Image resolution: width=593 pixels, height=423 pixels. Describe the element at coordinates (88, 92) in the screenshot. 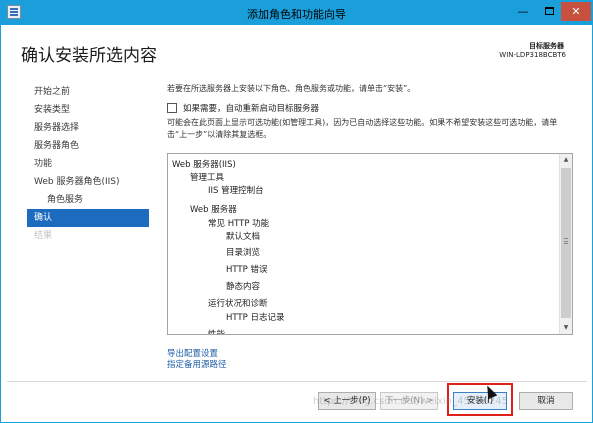

I see `nav-item-before-you-begin: 开始之前` at that location.